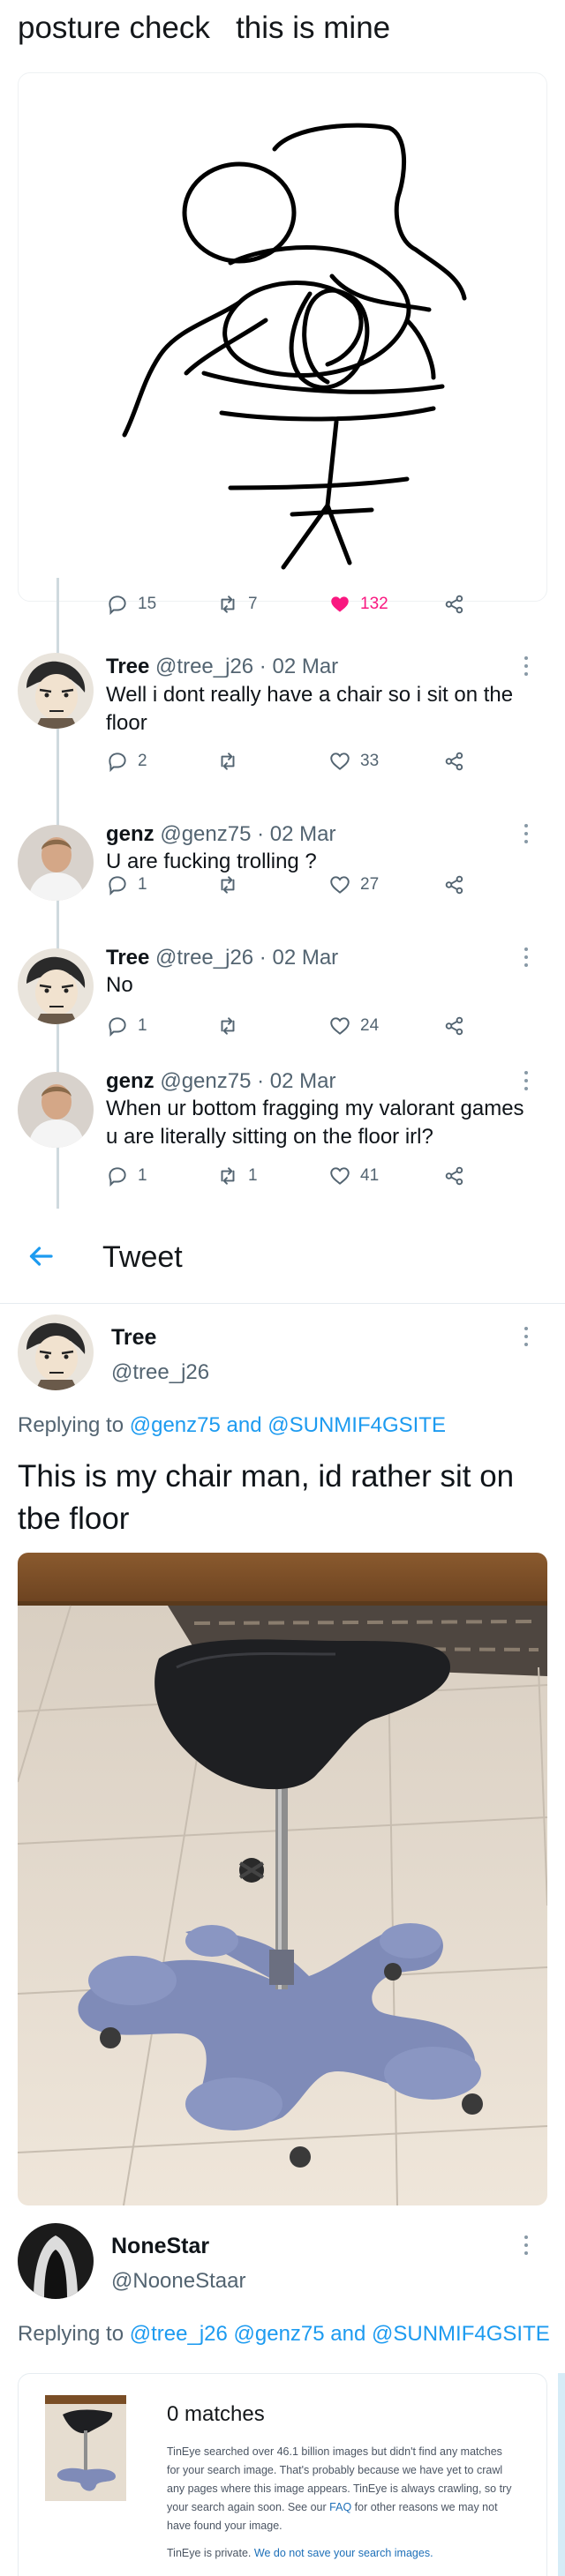  Describe the element at coordinates (343, 2553) in the screenshot. I see `tineye-private-link: We do not save your search images.` at that location.